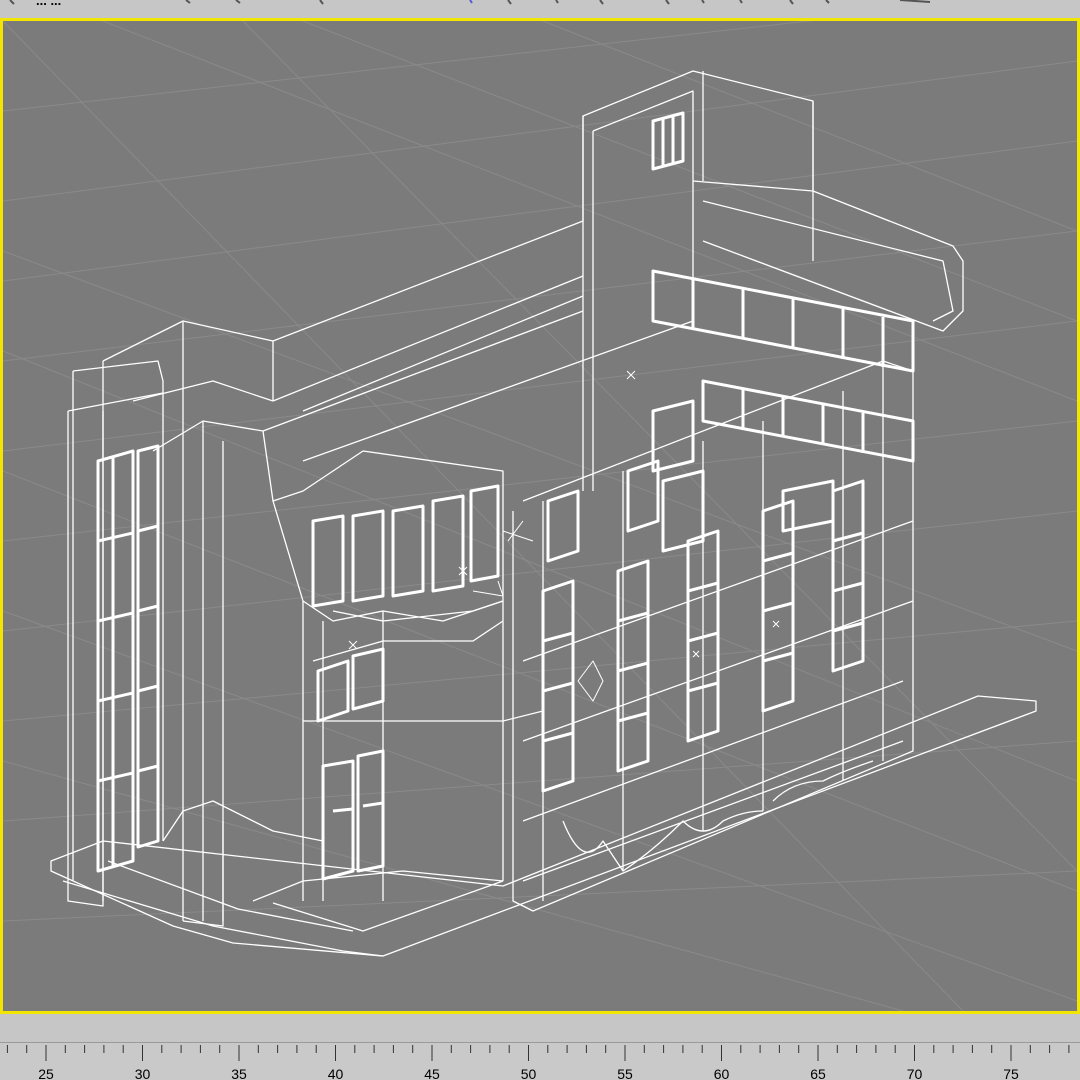 The height and width of the screenshot is (1080, 1080). Describe the element at coordinates (625, 1073) in the screenshot. I see `timeline-label: 55` at that location.